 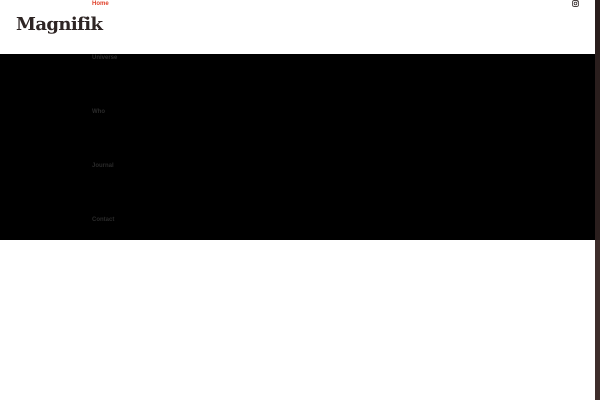 I want to click on nav-item-universe: Universe, so click(x=104, y=58).